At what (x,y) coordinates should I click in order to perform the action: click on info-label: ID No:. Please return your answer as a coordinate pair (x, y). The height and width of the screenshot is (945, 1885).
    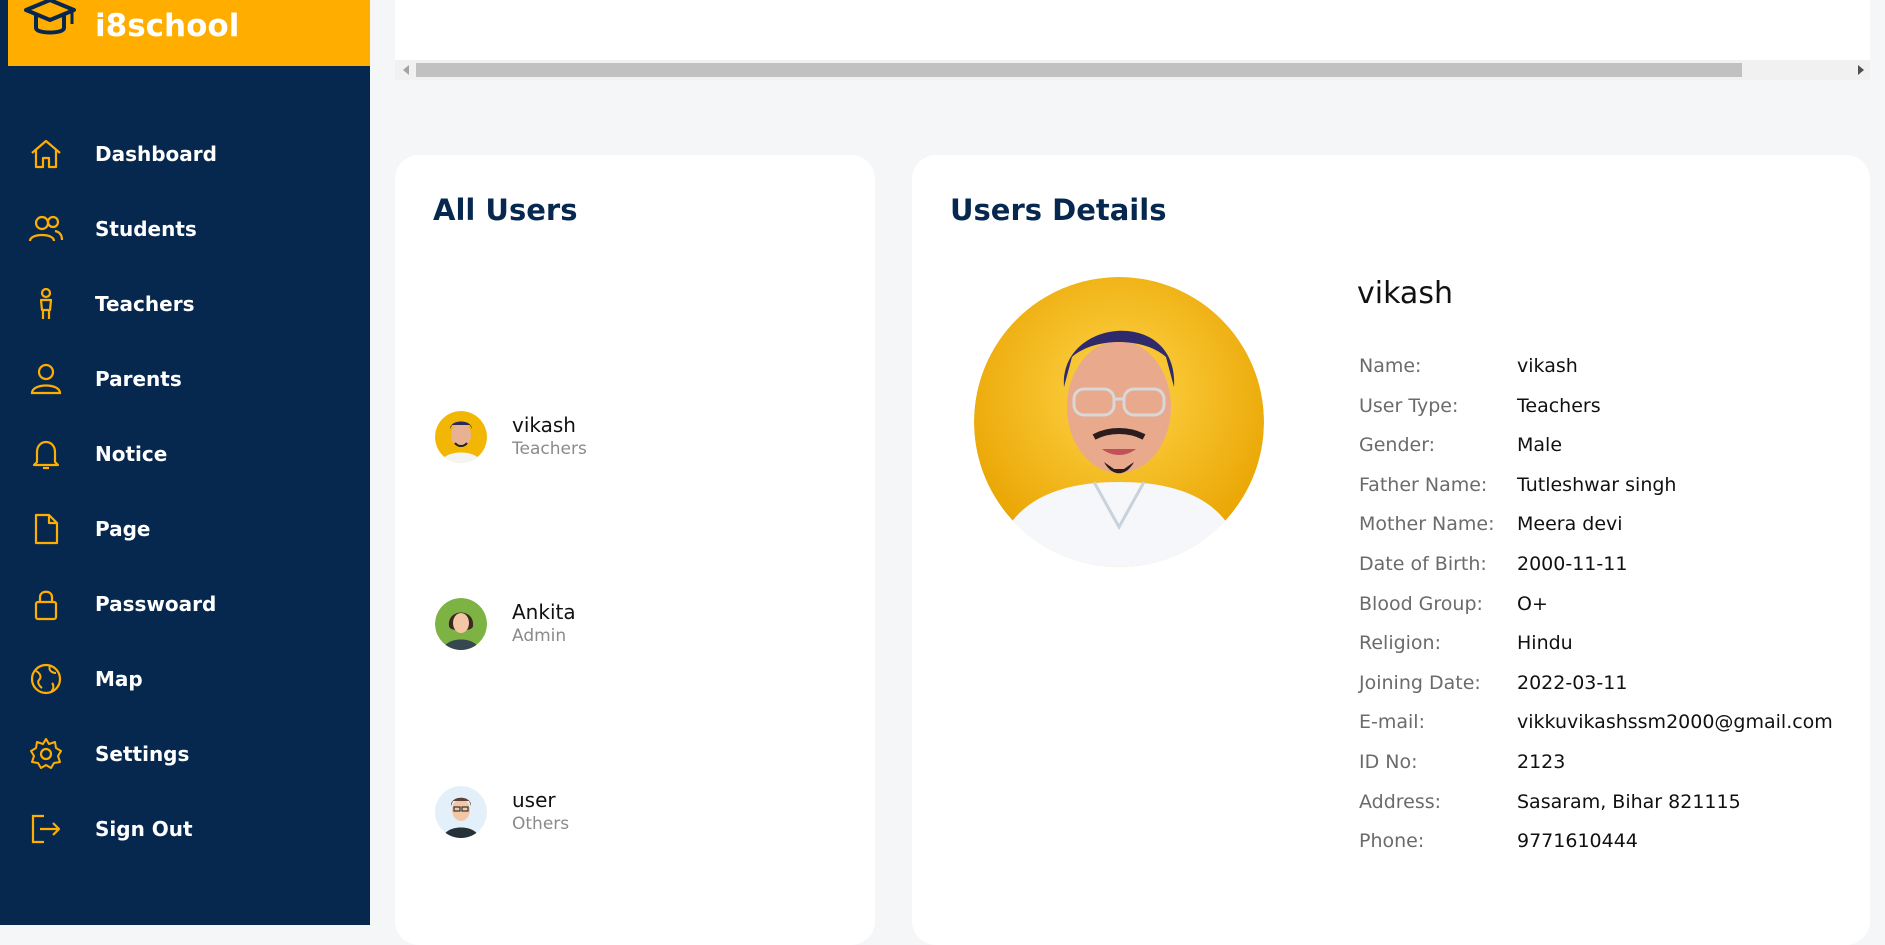
    Looking at the image, I should click on (1388, 761).